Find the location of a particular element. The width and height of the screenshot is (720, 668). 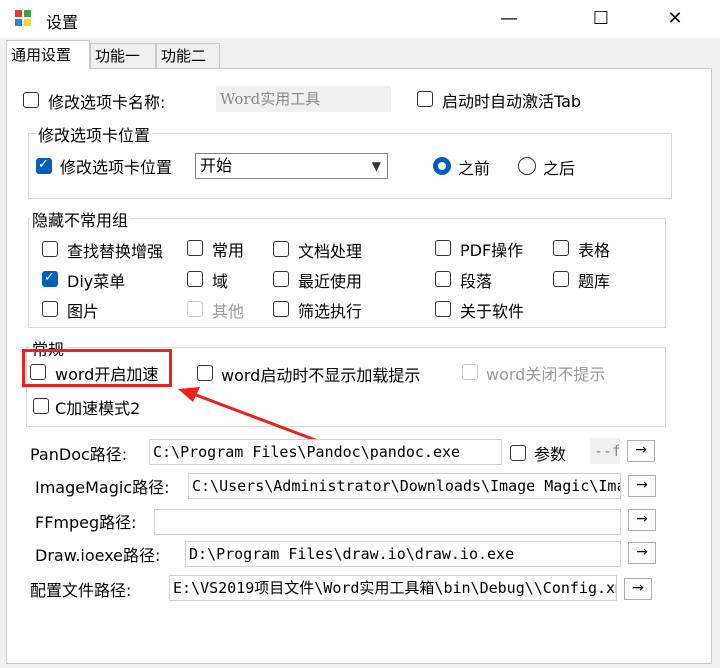

param-label: 参数 is located at coordinates (550, 454).